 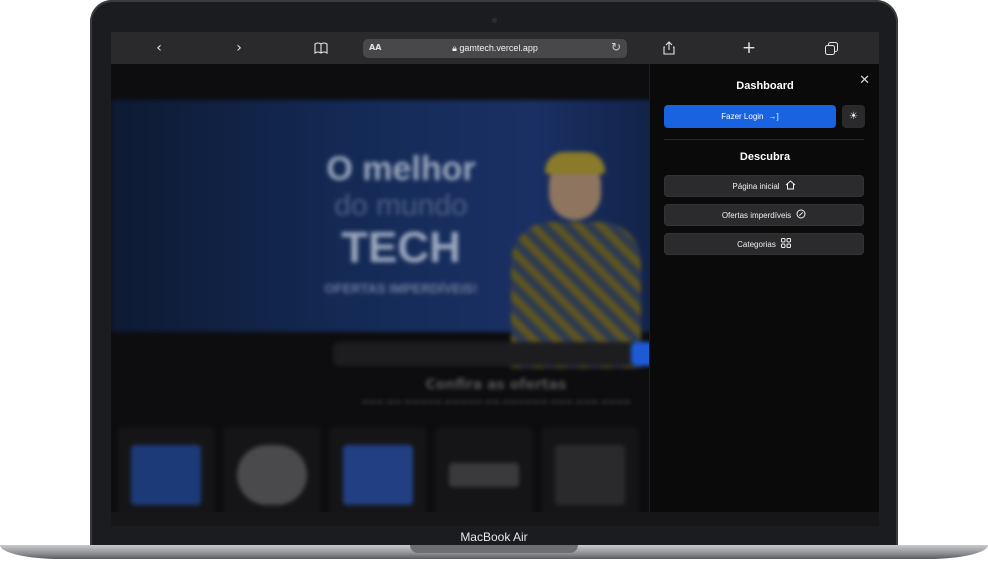 What do you see at coordinates (496, 385) in the screenshot?
I see `section-title: Confira as ofertas` at bounding box center [496, 385].